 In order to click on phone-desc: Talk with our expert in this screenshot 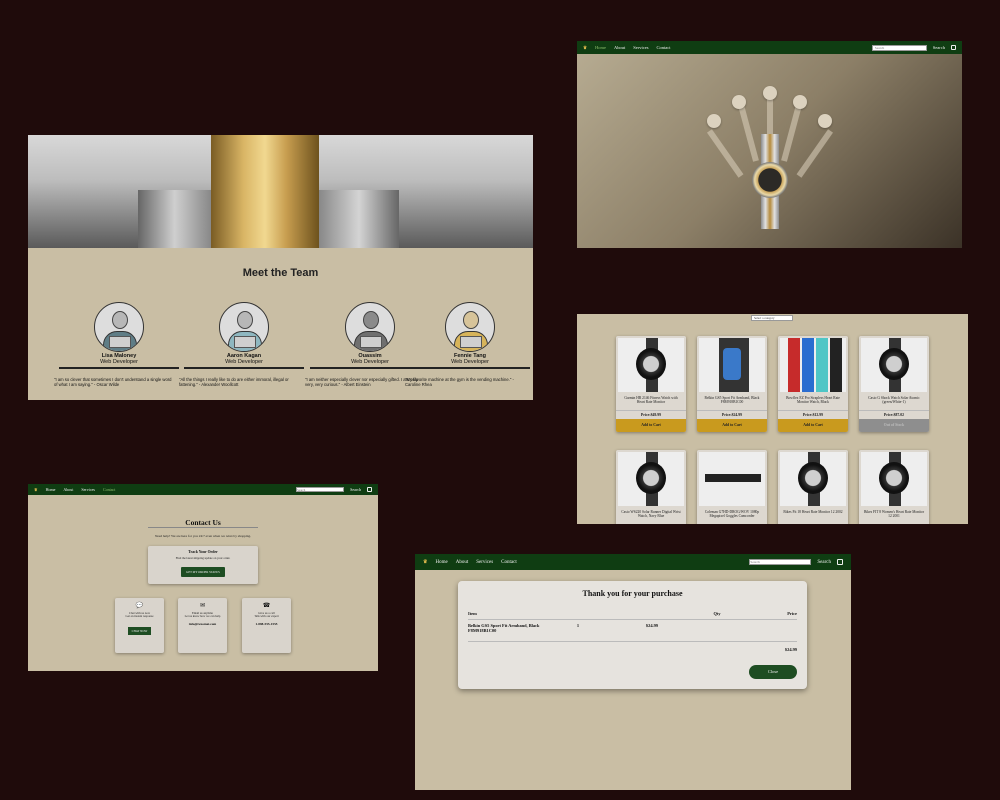, I will do `click(266, 616)`.